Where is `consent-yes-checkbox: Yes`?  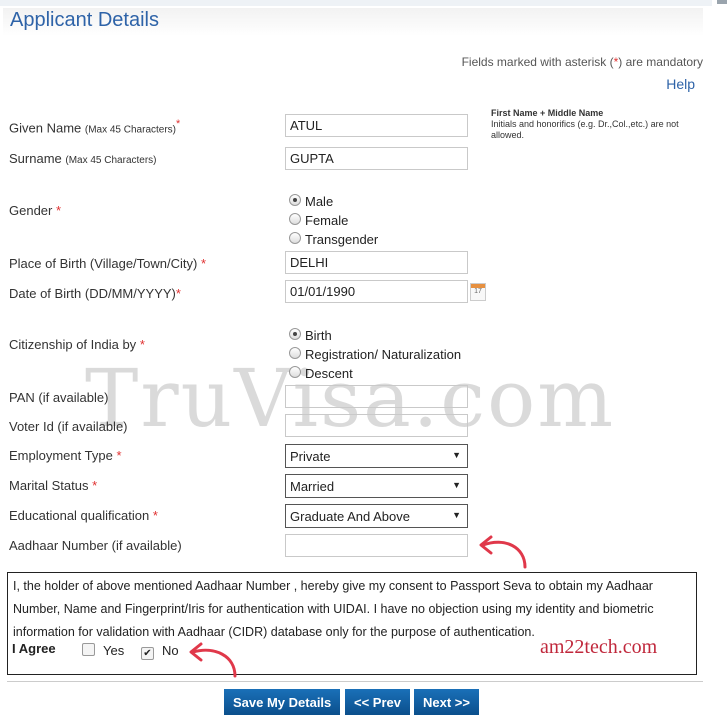
consent-yes-checkbox: Yes is located at coordinates (103, 650).